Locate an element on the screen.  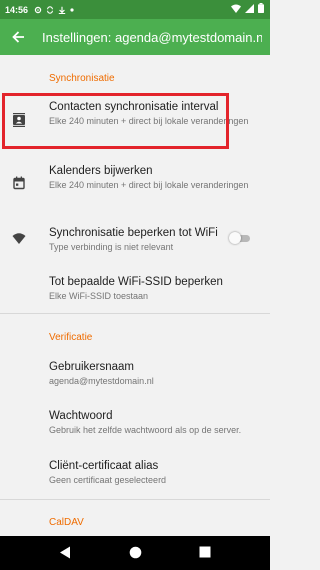
section-header-caldav: CalDAV is located at coordinates (66, 522).